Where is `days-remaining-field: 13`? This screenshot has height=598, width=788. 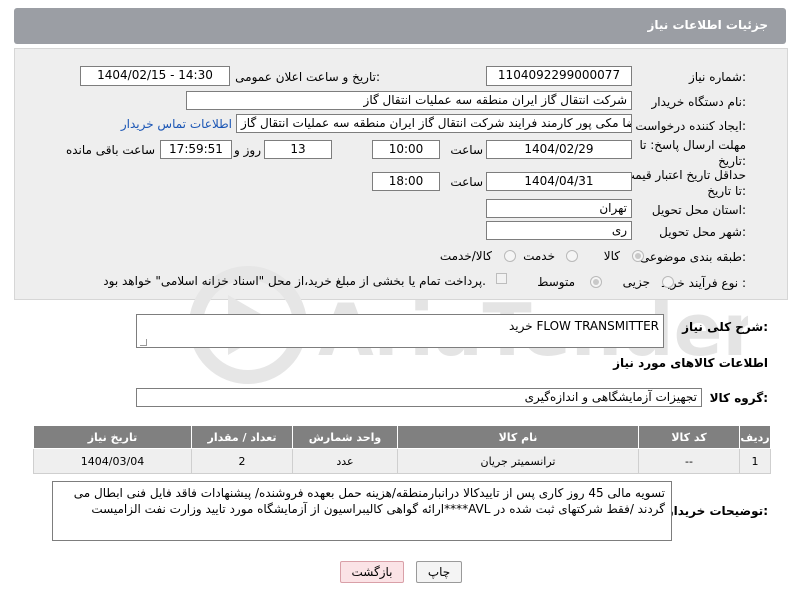
days-remaining-field: 13 is located at coordinates (298, 149).